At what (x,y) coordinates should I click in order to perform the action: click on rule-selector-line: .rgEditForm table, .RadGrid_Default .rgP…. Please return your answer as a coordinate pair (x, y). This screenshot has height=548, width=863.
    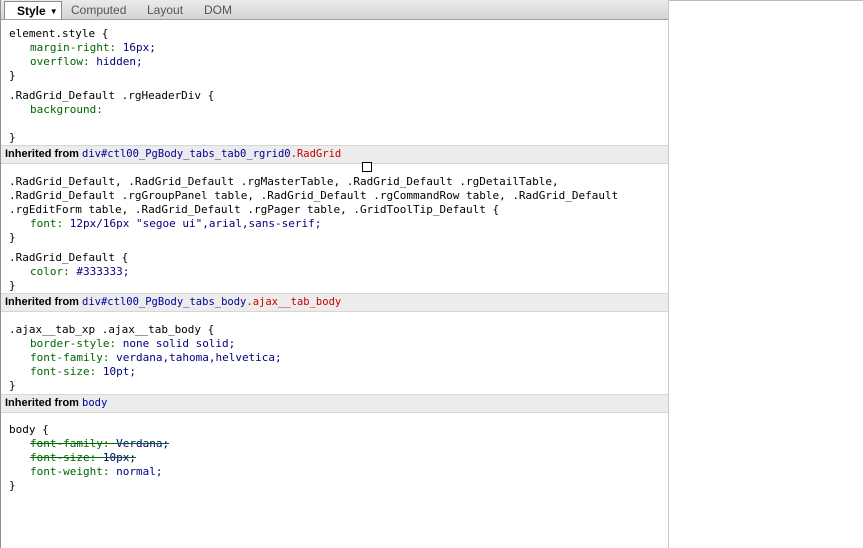
    Looking at the image, I should click on (254, 210).